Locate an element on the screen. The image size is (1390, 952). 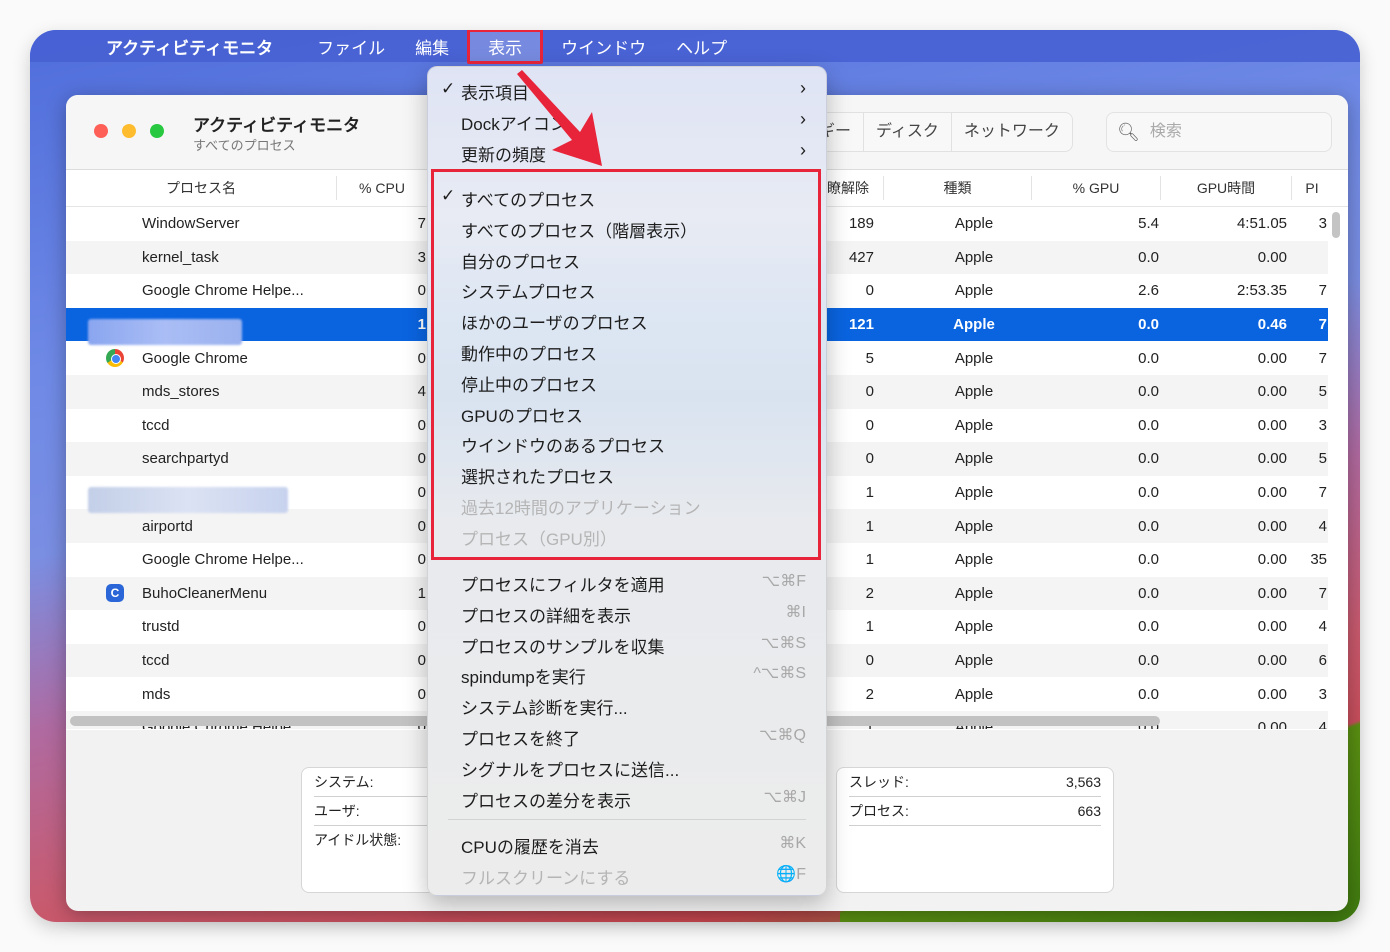
minimize-button is located at coordinates (129, 131).